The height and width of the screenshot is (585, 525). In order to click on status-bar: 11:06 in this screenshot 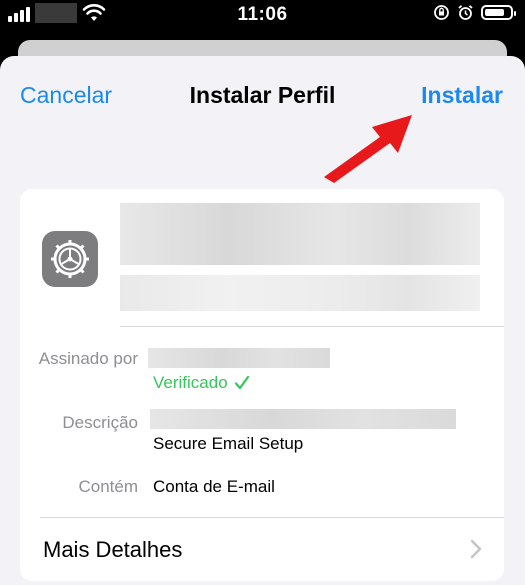, I will do `click(262, 15)`.